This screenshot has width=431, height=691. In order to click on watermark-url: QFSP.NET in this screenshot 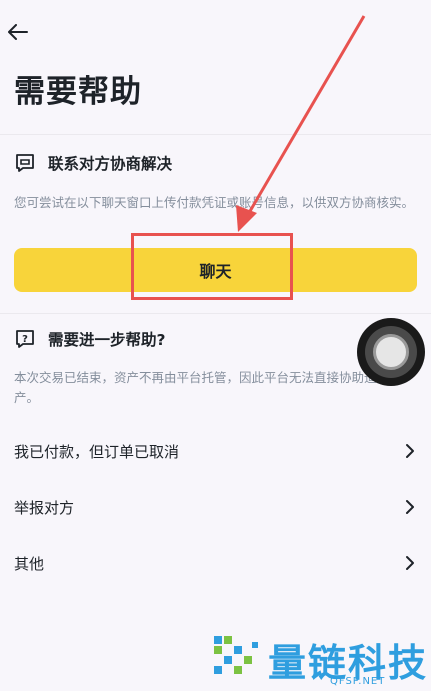, I will do `click(358, 681)`.